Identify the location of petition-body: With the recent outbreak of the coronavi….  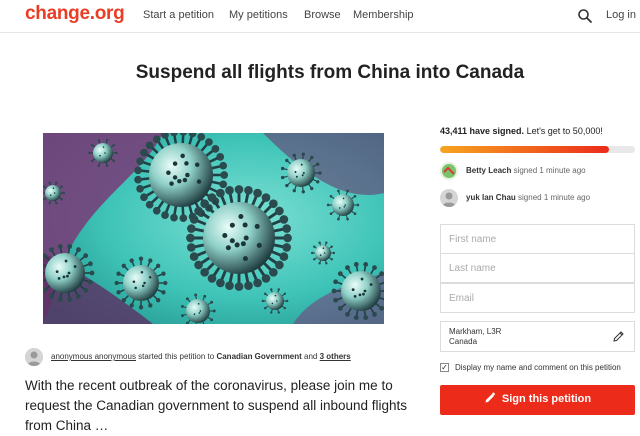
(217, 406).